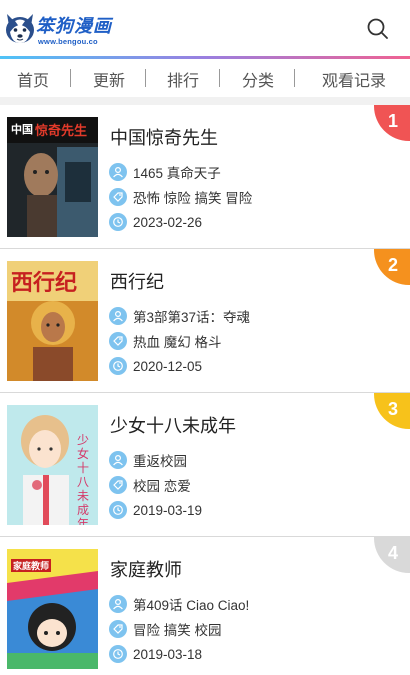 This screenshot has height=675, width=410. Describe the element at coordinates (177, 173) in the screenshot. I see `latest-chapter: 1465 真命天子` at that location.